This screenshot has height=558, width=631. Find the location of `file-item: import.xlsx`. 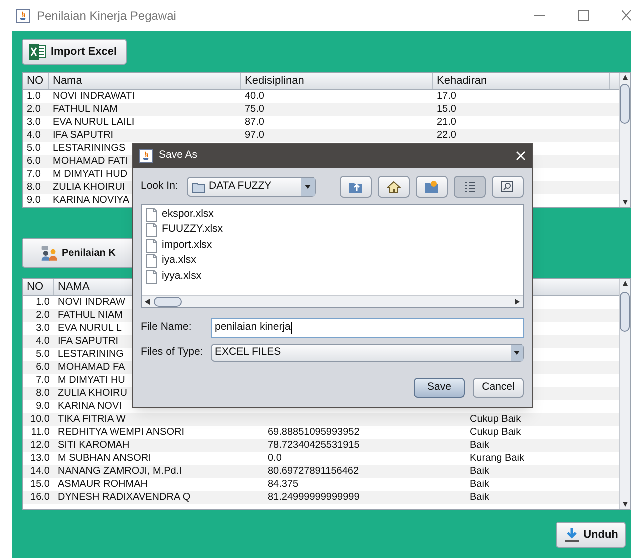

file-item: import.xlsx is located at coordinates (187, 246).